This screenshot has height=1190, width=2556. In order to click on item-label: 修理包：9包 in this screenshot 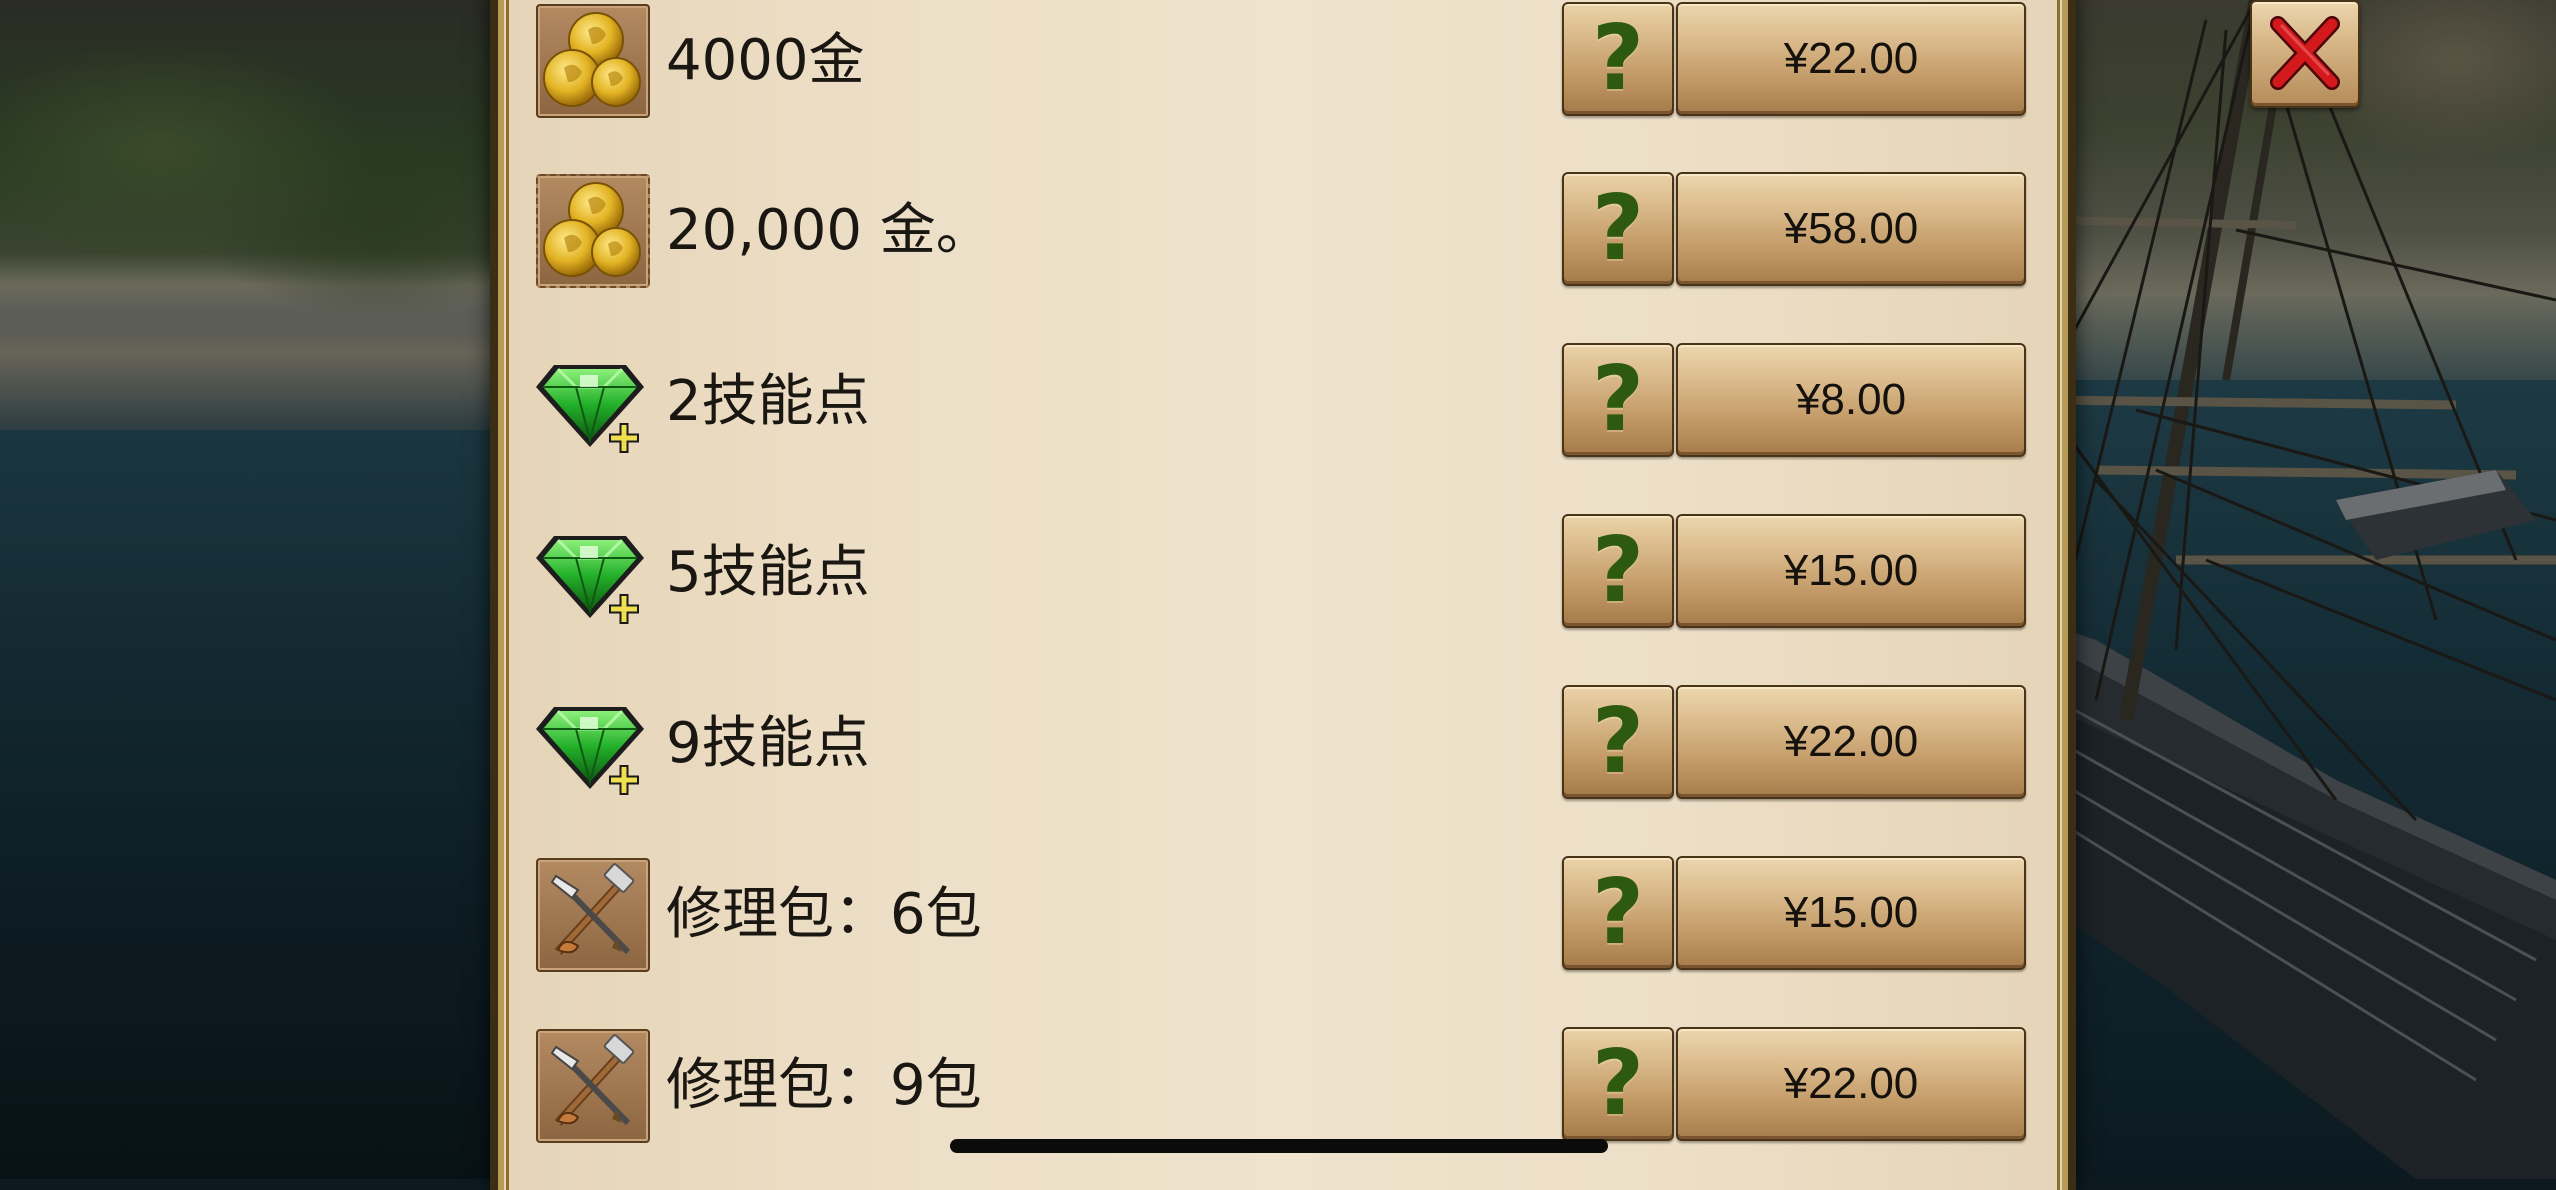, I will do `click(824, 1085)`.